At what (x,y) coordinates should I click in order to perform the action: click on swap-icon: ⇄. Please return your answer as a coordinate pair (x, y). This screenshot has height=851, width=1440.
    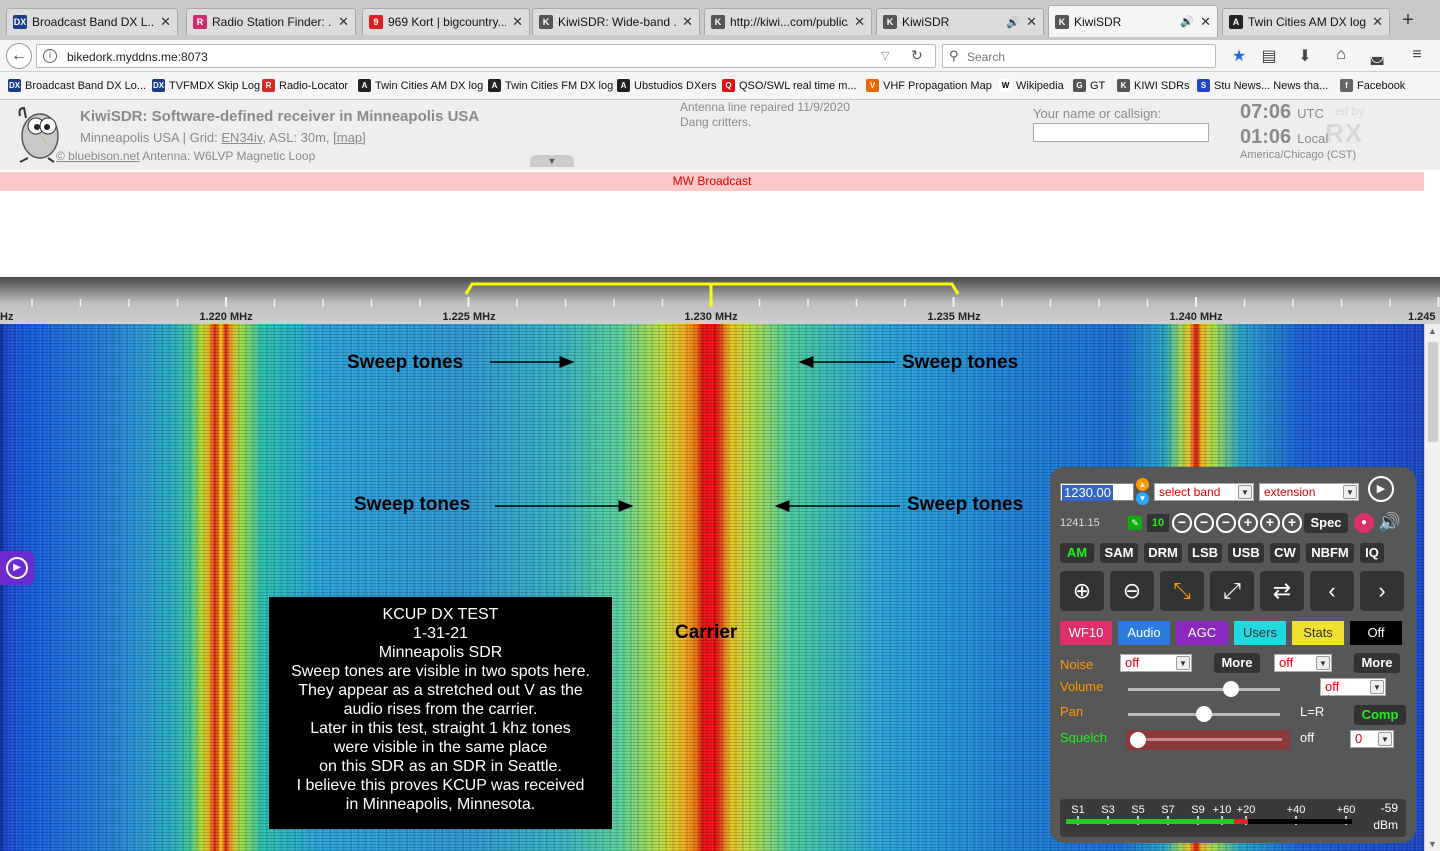
    Looking at the image, I should click on (1282, 591).